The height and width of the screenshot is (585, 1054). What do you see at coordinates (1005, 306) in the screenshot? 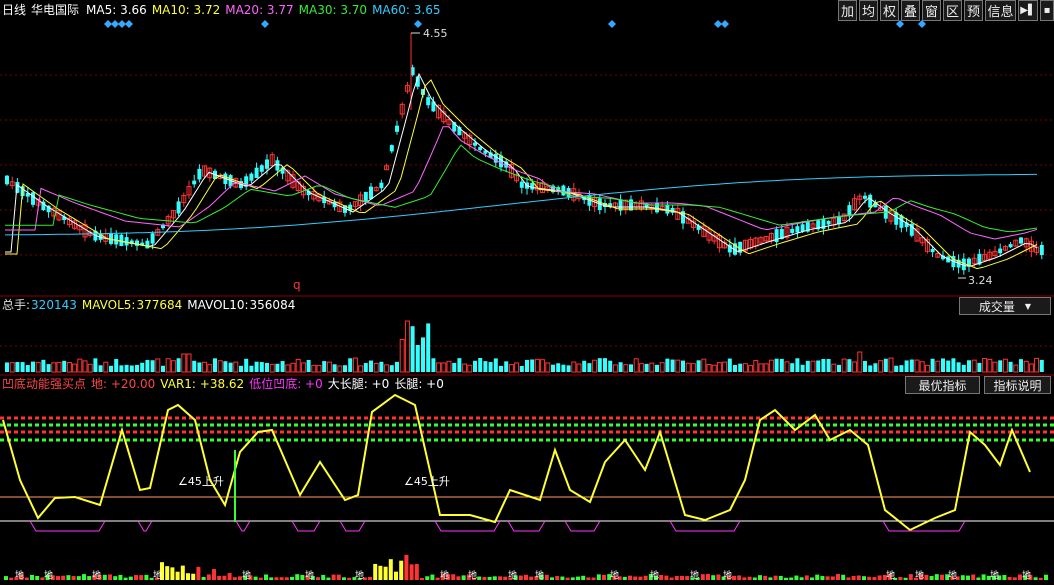
I see `volume-indicator-dropdown: 成交量 ▼` at bounding box center [1005, 306].